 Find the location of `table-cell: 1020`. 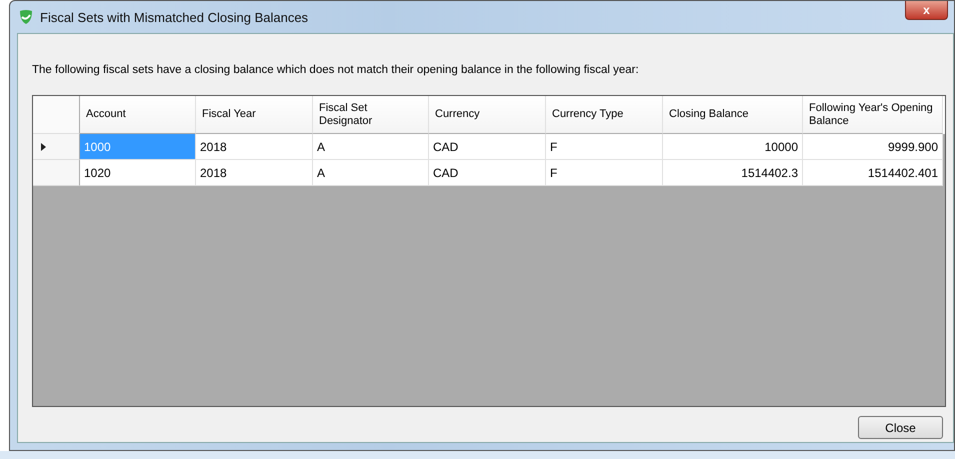

table-cell: 1020 is located at coordinates (138, 173).